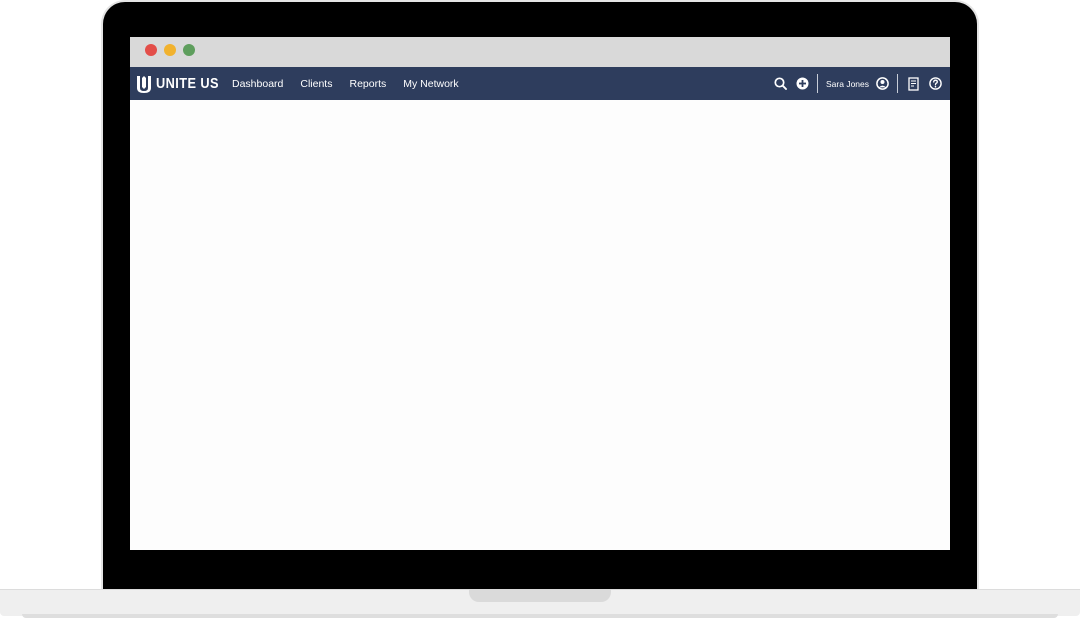 This screenshot has width=1080, height=618. Describe the element at coordinates (144, 84) in the screenshot. I see `unite-us-logo-icon` at that location.